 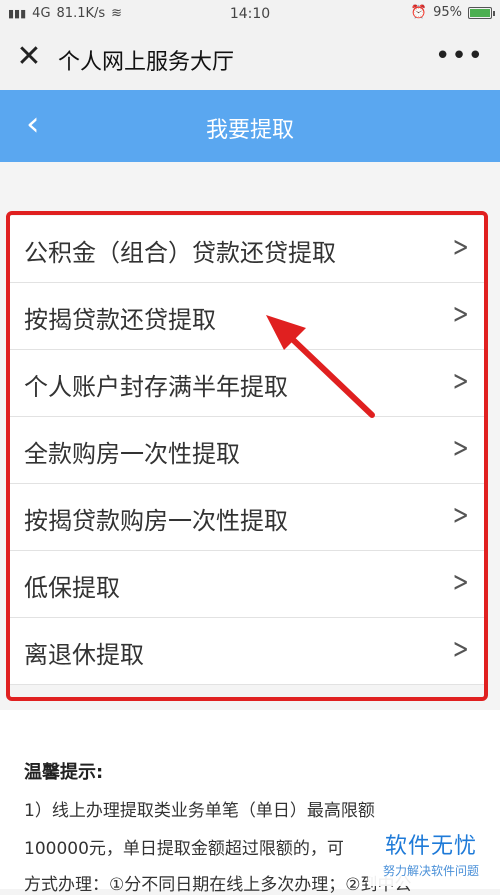 What do you see at coordinates (156, 521) in the screenshot?
I see `list-item-label: 按揭贷款购房一次性提取` at bounding box center [156, 521].